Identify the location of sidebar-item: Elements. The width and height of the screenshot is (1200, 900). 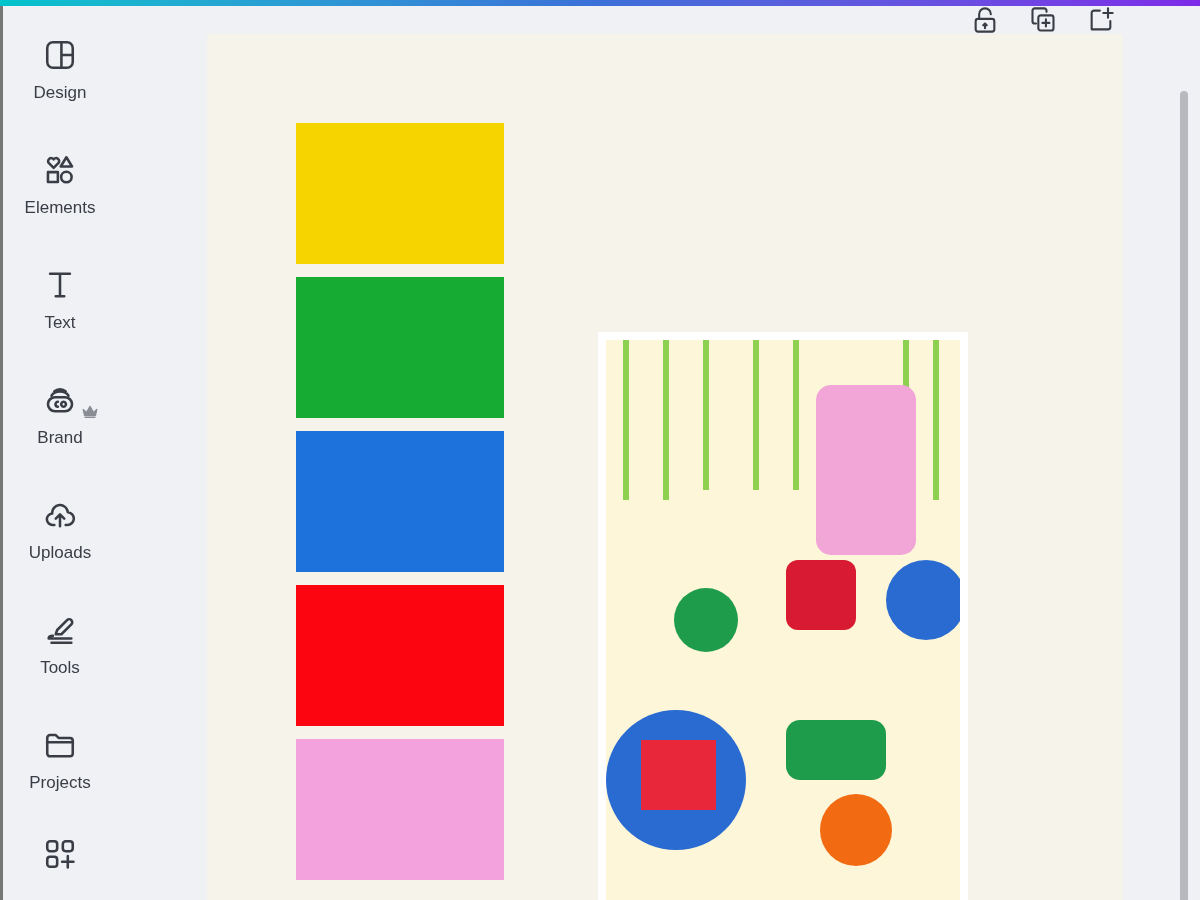
(60, 172).